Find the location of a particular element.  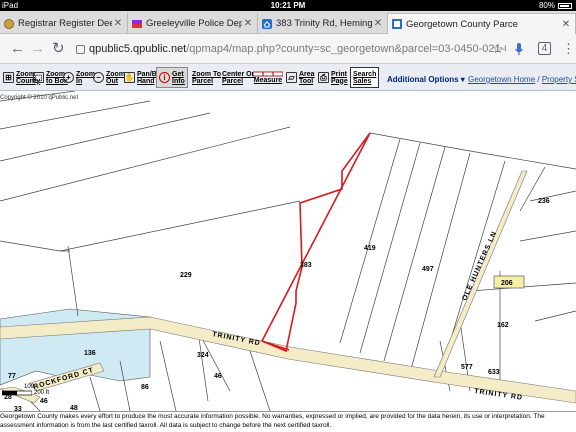

parcel-label-324: 324 is located at coordinates (203, 355).